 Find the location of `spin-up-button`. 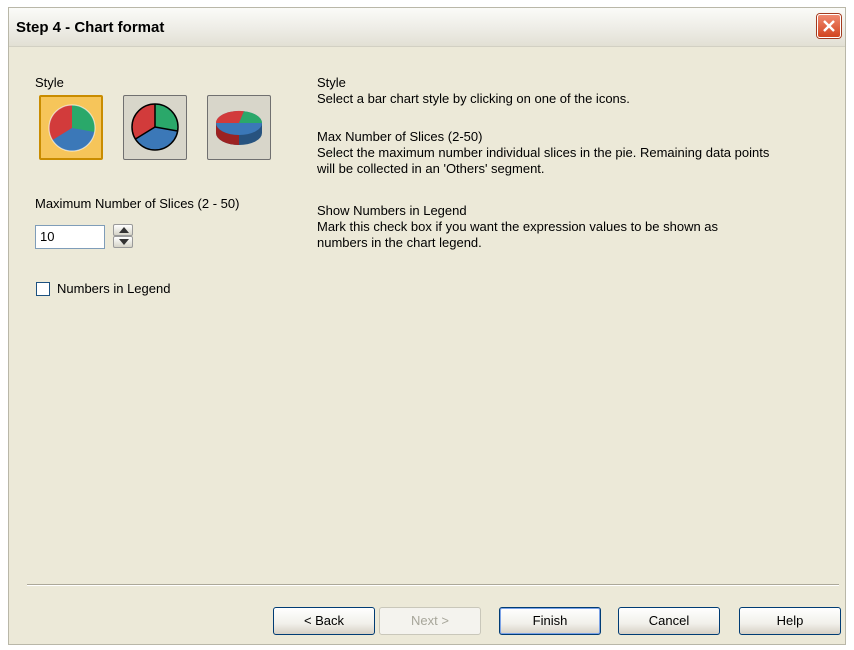

spin-up-button is located at coordinates (123, 230).